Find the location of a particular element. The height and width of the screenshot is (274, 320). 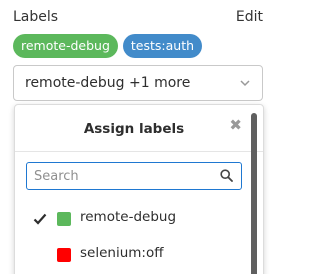

label-badge-remote-debug: remote-debug is located at coordinates (65, 46).